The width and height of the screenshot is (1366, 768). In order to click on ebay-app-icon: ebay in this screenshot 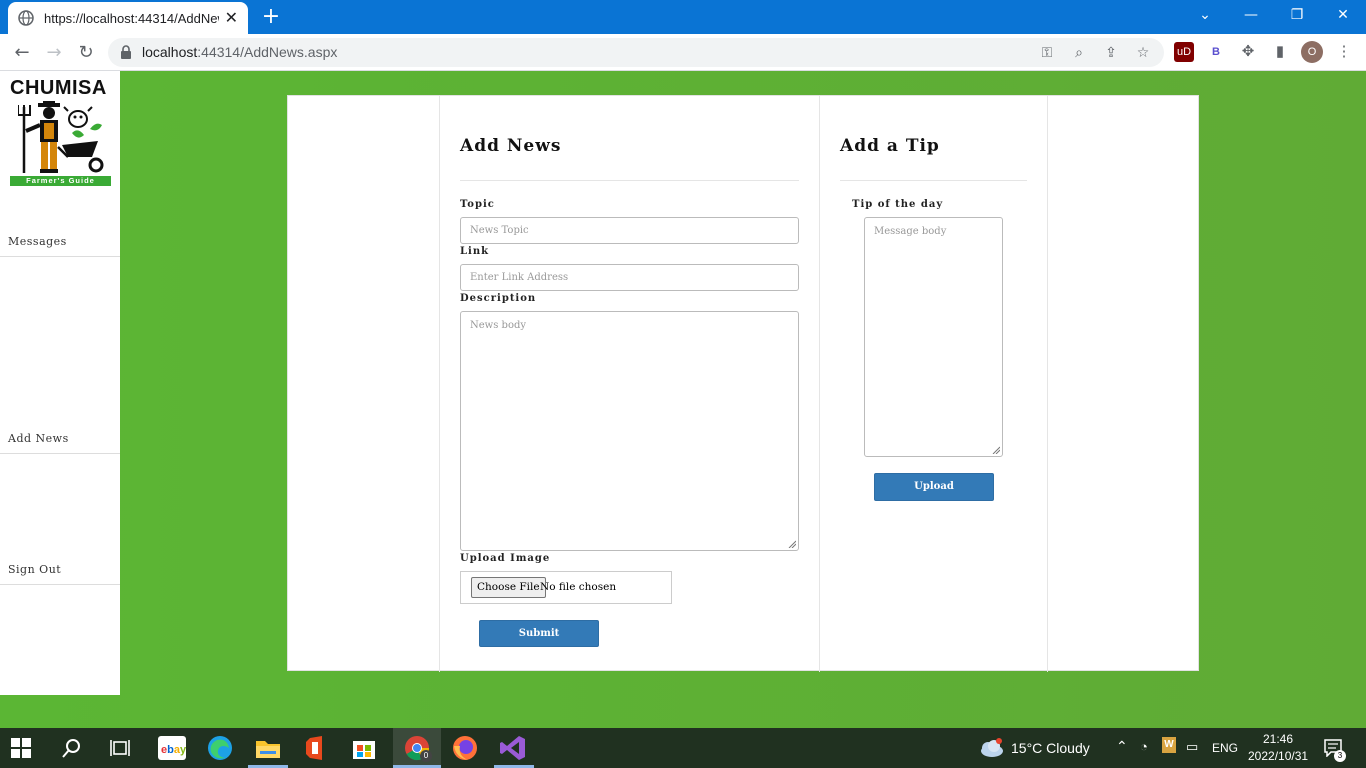, I will do `click(172, 748)`.